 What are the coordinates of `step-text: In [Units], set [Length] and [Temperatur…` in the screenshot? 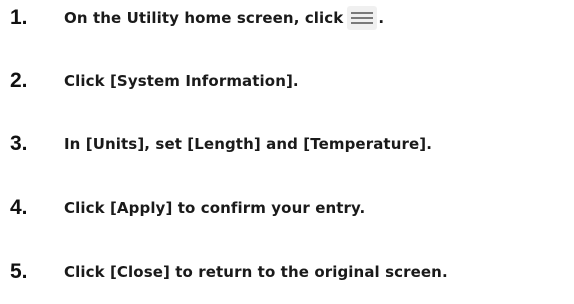 It's located at (248, 144).